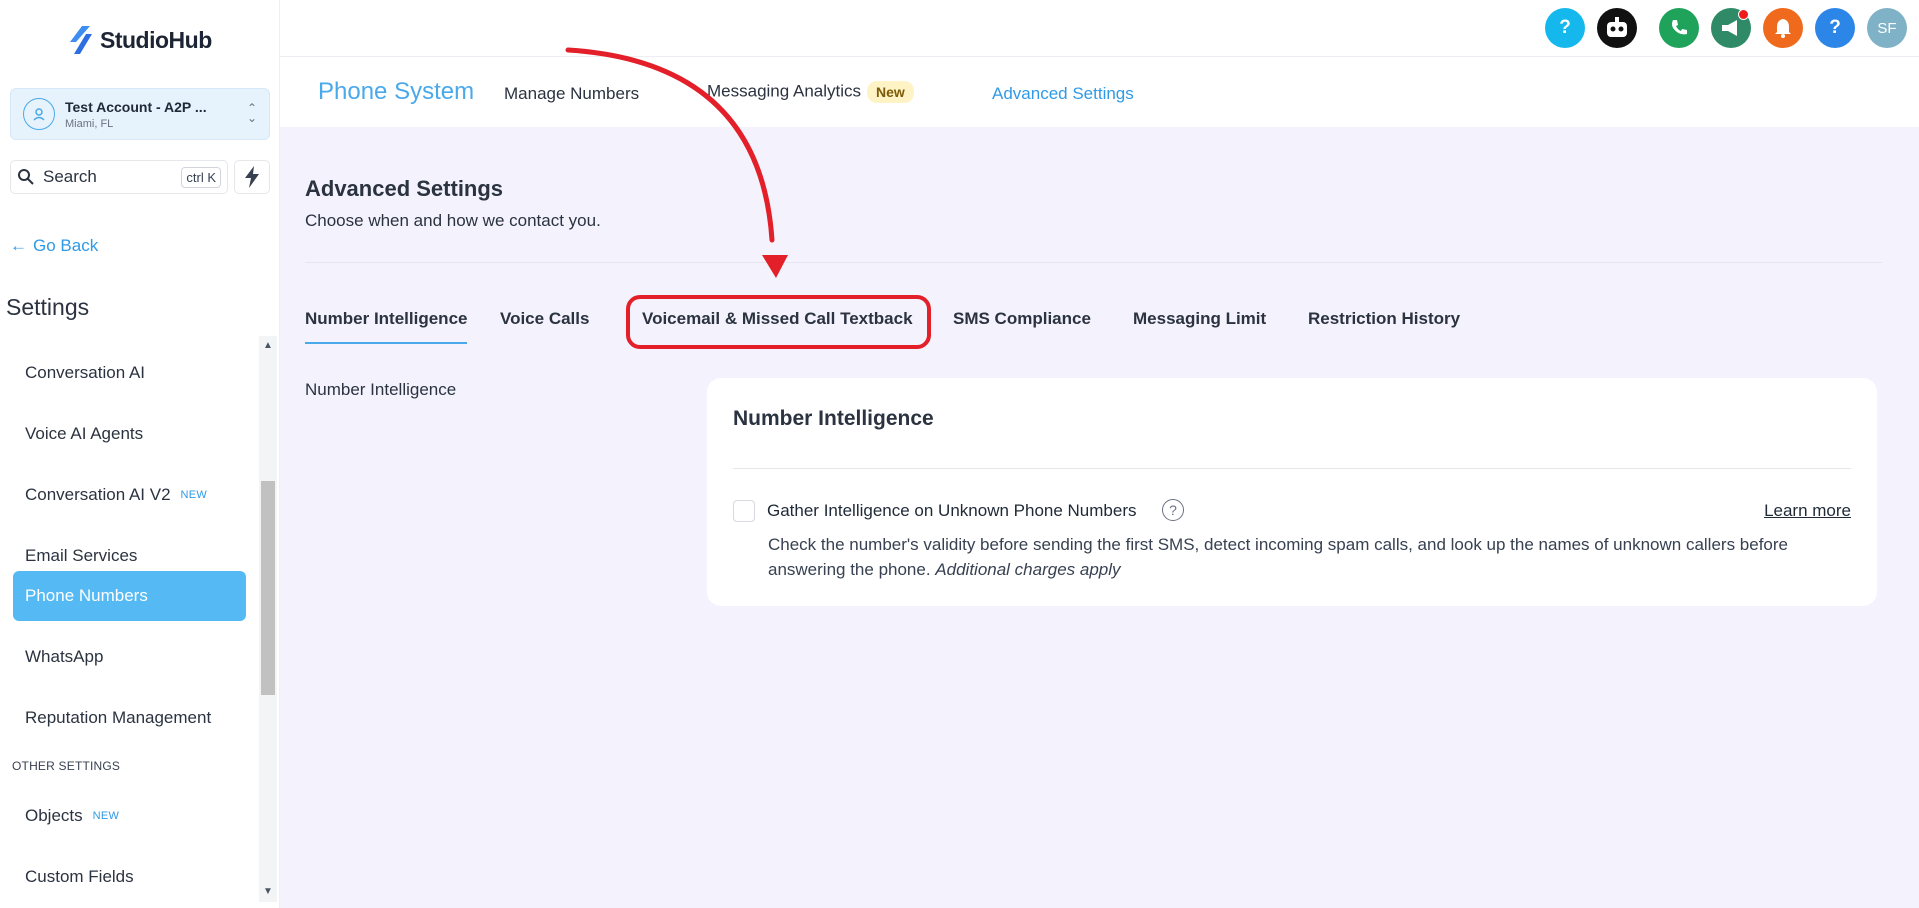 The width and height of the screenshot is (1919, 908). I want to click on sidebar-item-conversation-ai-v2: Conversation AI V2 NEW, so click(129, 495).